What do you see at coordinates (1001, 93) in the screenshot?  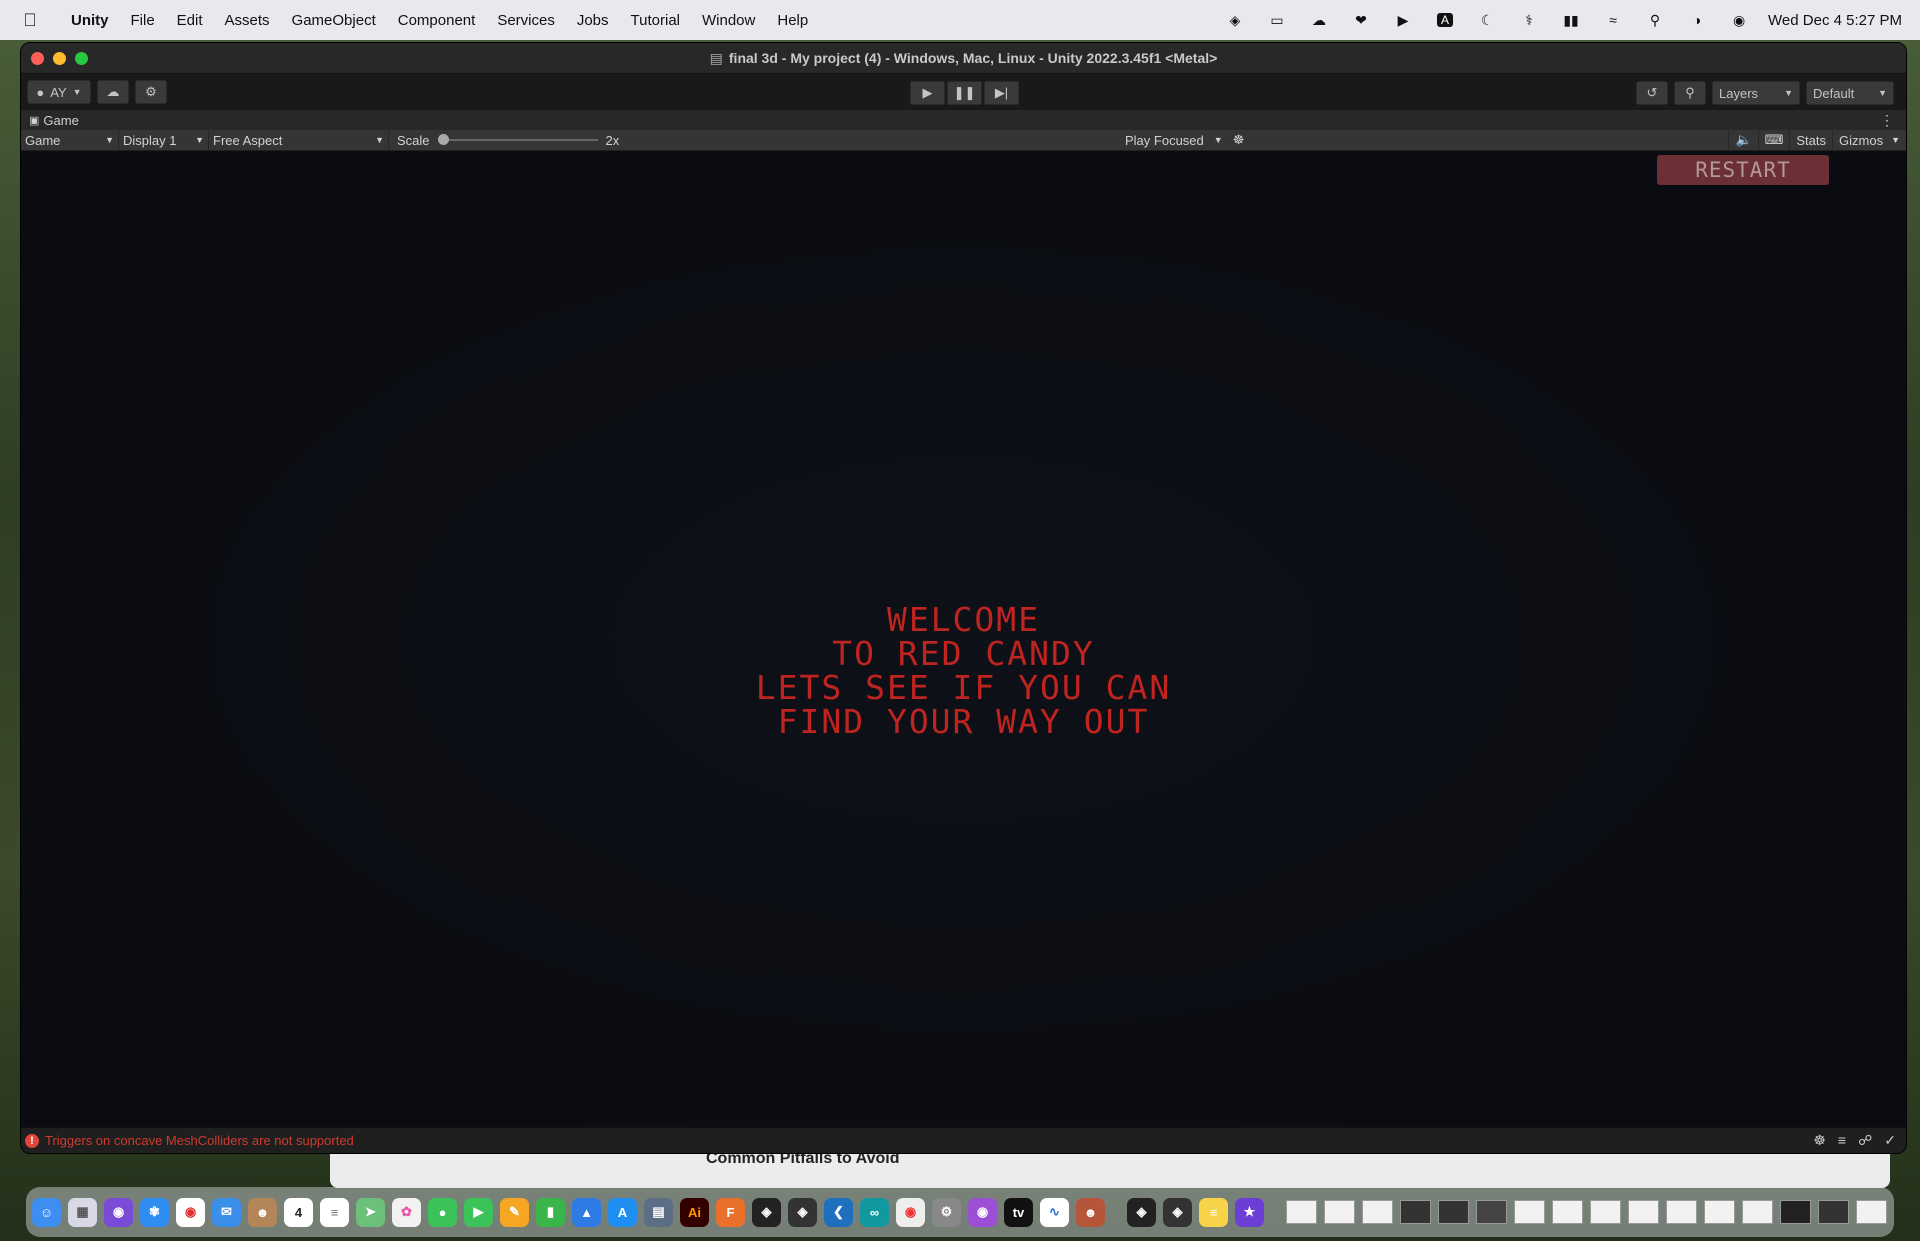 I see `step-button: ▶|` at bounding box center [1001, 93].